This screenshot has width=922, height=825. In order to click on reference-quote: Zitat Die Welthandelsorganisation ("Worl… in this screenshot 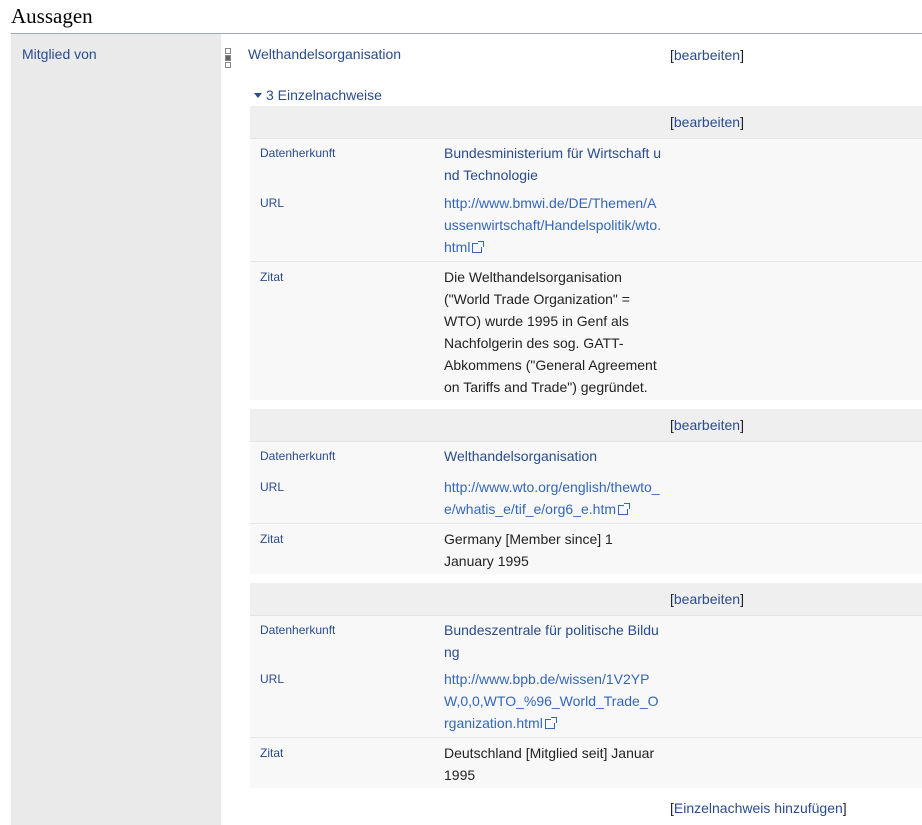, I will do `click(586, 331)`.